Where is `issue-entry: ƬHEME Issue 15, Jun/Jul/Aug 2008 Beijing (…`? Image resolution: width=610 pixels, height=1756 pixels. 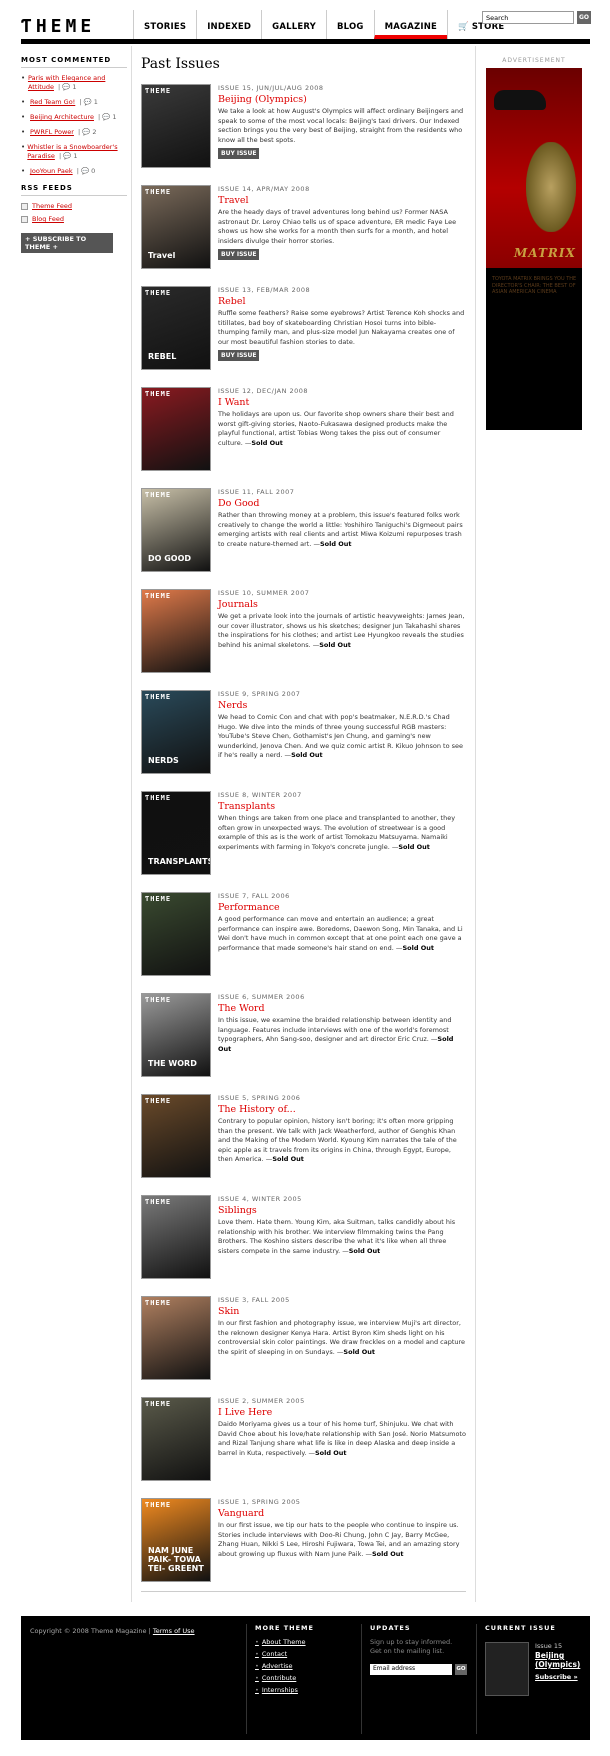
issue-entry: ƬHEME Issue 15, Jun/Jul/Aug 2008 Beijing (… is located at coordinates (303, 130).